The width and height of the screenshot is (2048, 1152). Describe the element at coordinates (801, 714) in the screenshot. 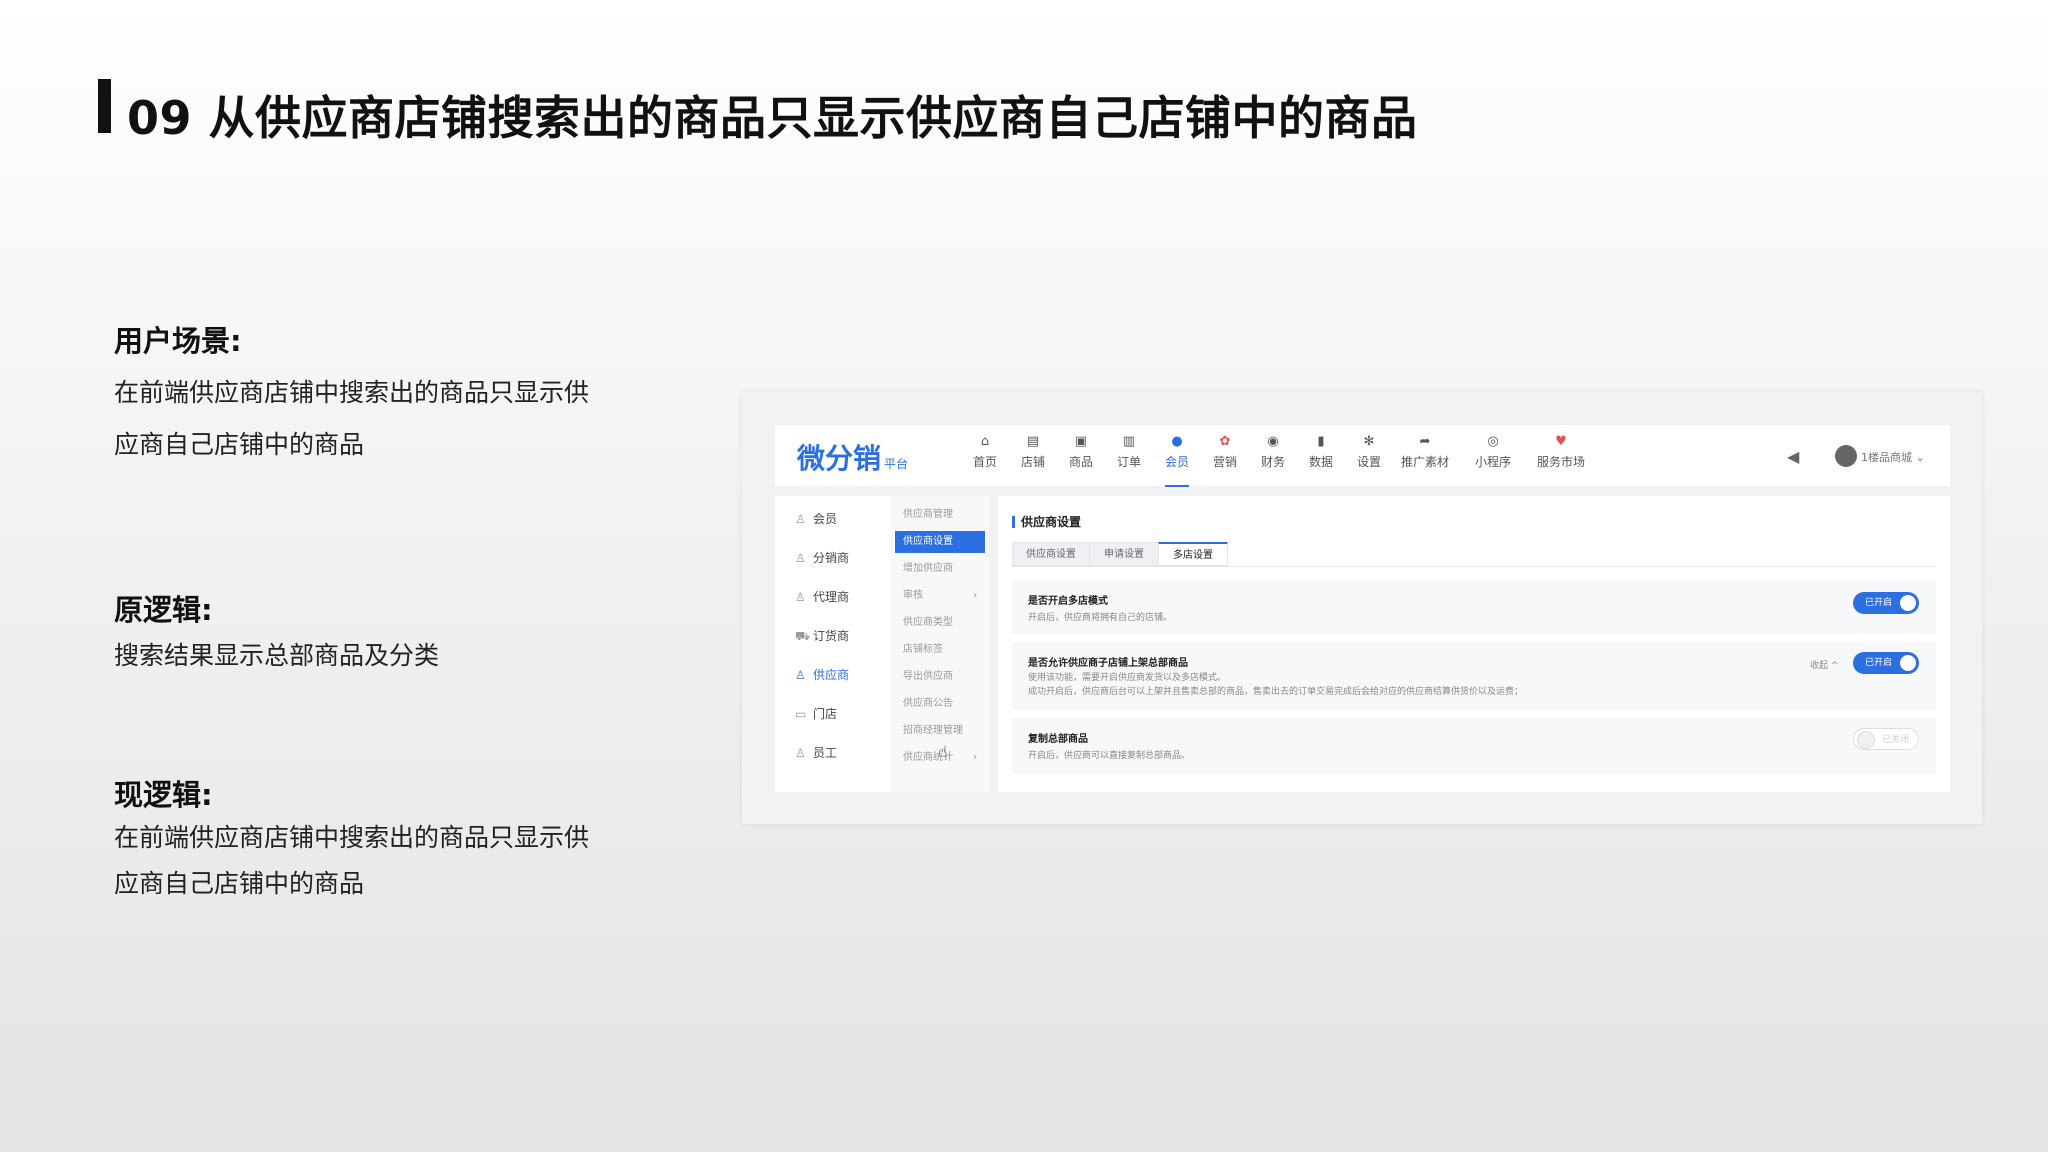

I see `shop-icon: ▭` at that location.